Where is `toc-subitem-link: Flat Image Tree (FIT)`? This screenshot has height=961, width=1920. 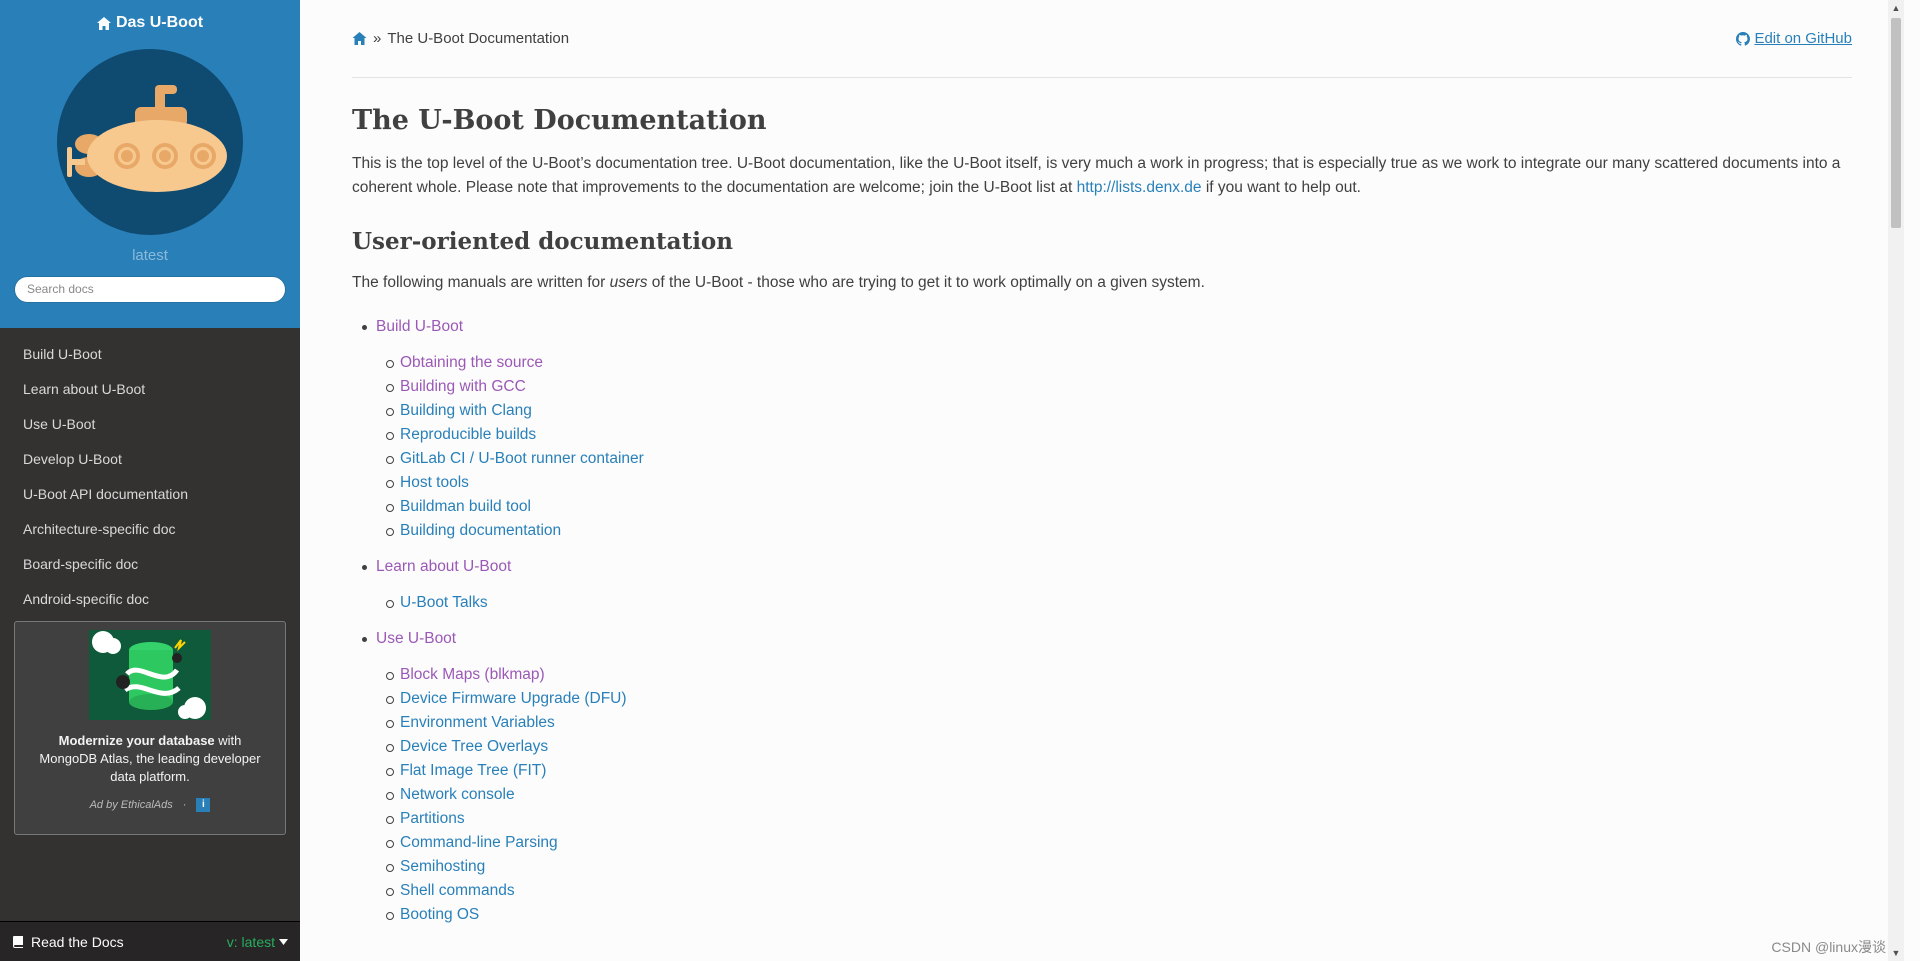 toc-subitem-link: Flat Image Tree (FIT) is located at coordinates (473, 770).